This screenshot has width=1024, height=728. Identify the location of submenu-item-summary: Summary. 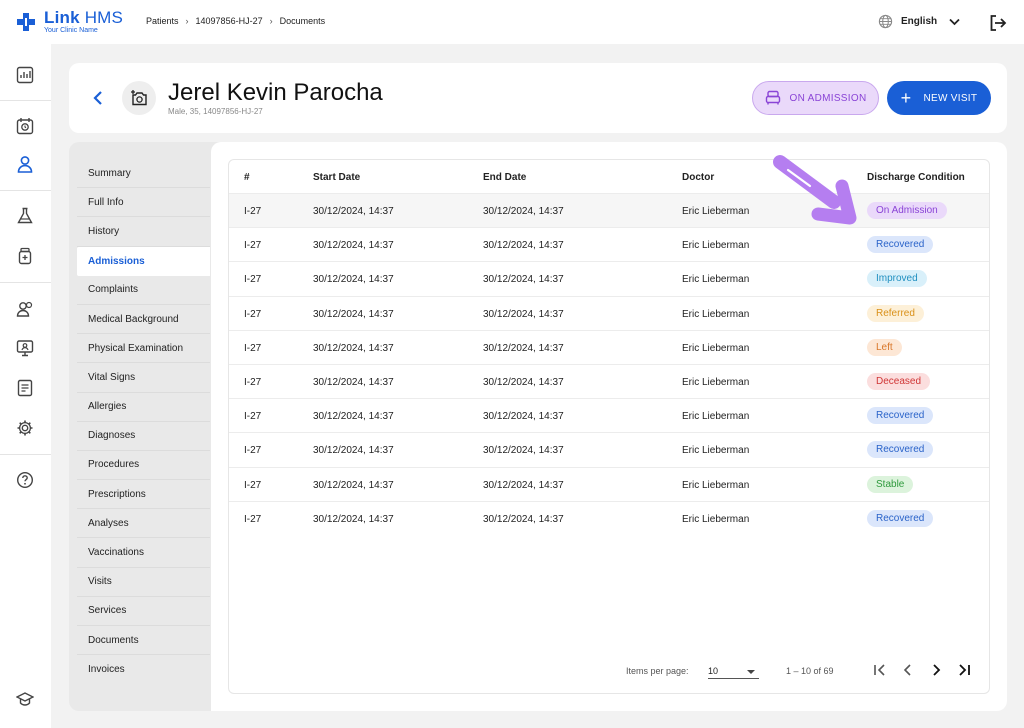
(143, 174).